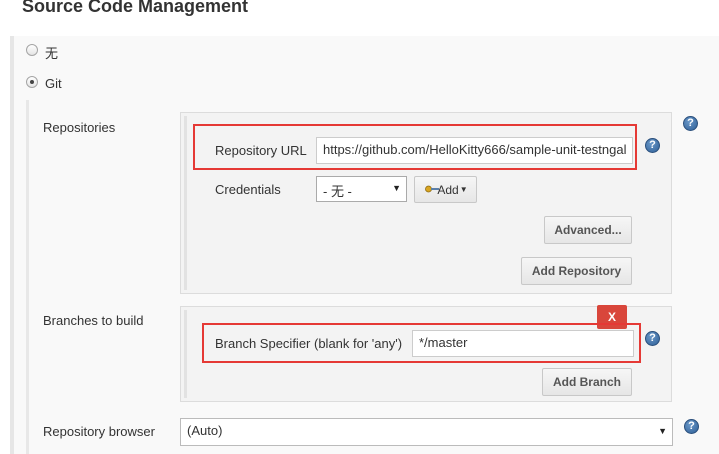 The width and height of the screenshot is (719, 454). What do you see at coordinates (652, 145) in the screenshot?
I see `repository-url-help-icon: ?` at bounding box center [652, 145].